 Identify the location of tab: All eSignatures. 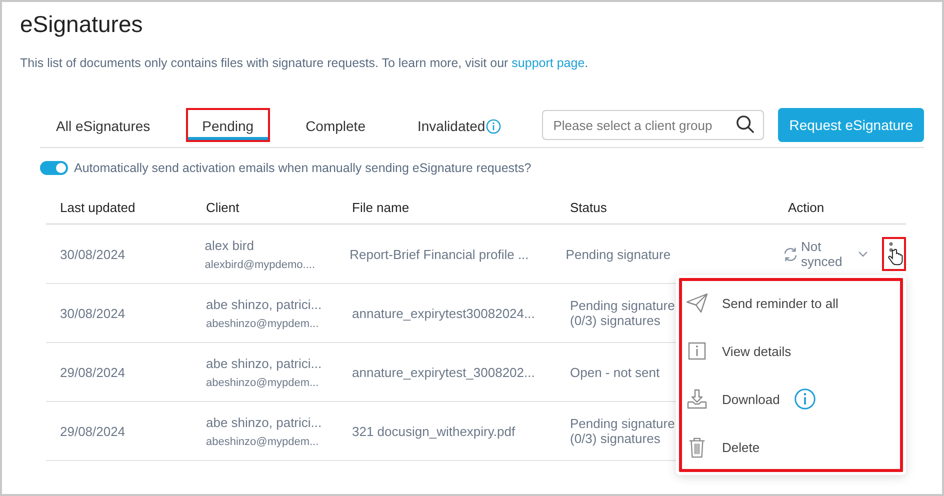
(103, 125).